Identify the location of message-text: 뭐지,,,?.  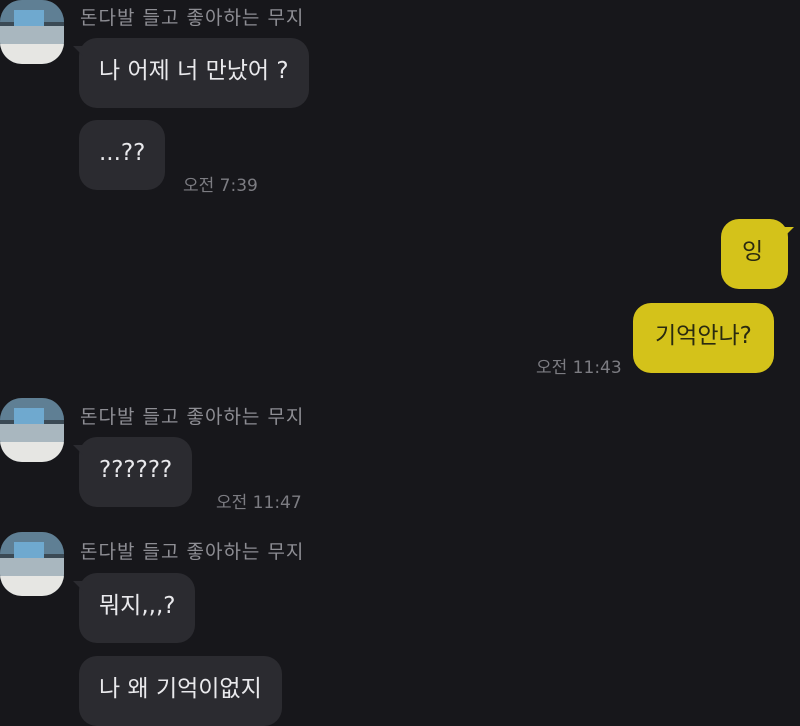
(137, 606).